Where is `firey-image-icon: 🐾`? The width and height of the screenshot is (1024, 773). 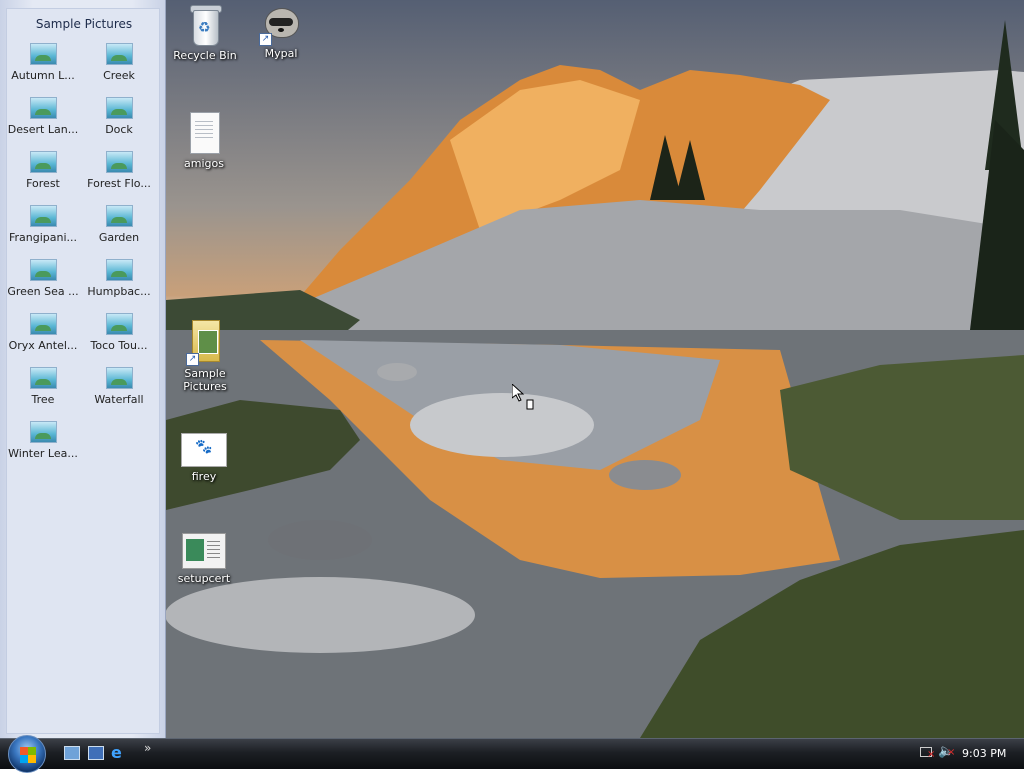 firey-image-icon: 🐾 is located at coordinates (204, 450).